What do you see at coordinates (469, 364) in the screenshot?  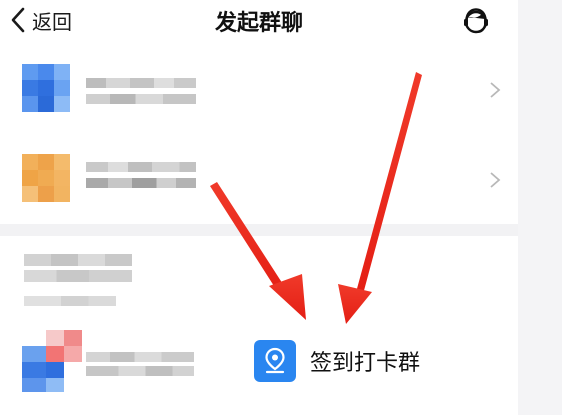 I see `label-fade-overlay` at bounding box center [469, 364].